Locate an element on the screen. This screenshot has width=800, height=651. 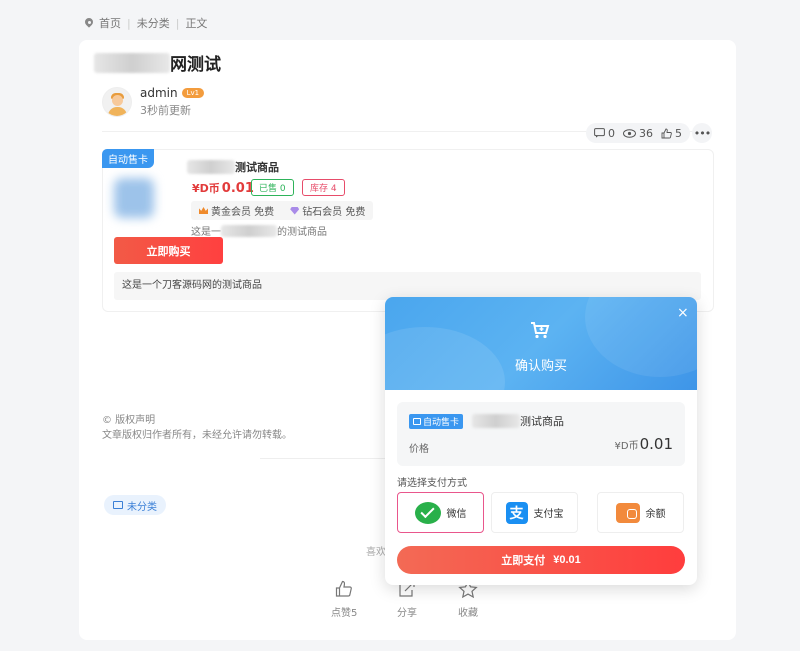
more-options-button: ••• is located at coordinates (702, 133).